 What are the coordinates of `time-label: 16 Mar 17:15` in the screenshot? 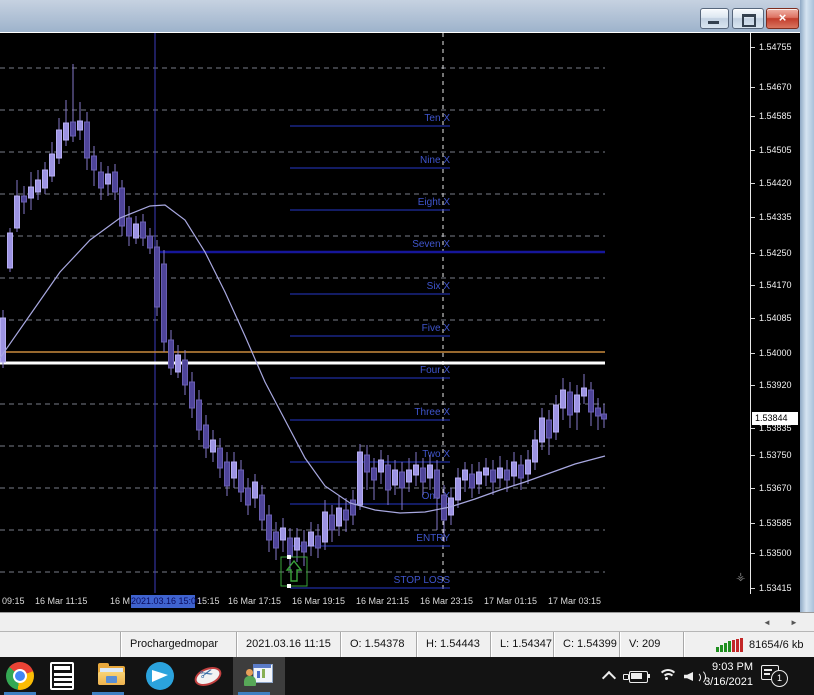 It's located at (255, 601).